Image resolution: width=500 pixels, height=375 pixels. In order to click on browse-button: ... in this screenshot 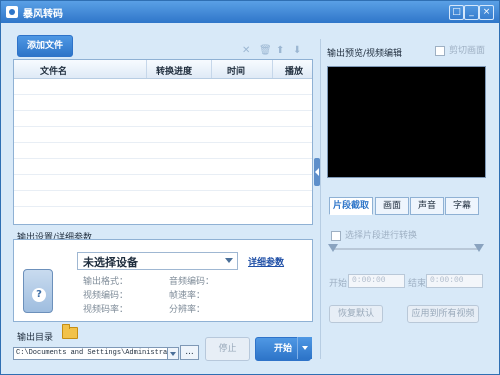, I will do `click(189, 352)`.